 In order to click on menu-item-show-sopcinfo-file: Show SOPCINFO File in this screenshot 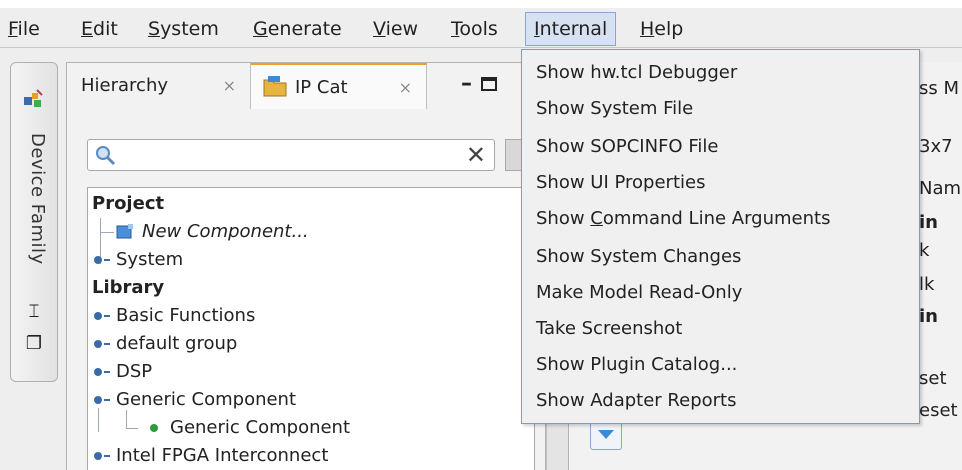, I will do `click(720, 147)`.